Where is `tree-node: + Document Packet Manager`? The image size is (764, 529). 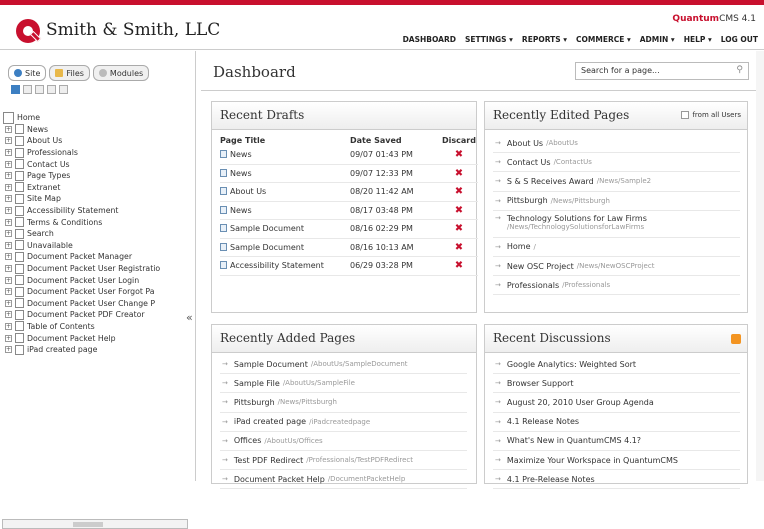
tree-node: + Document Packet Manager is located at coordinates (98, 257).